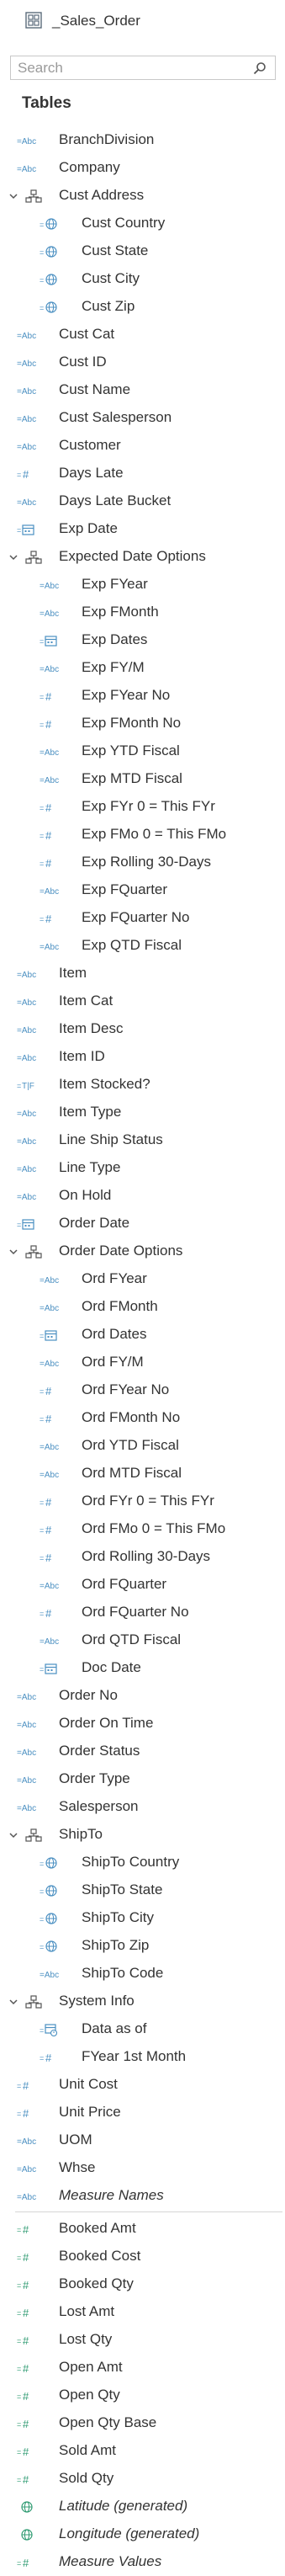 The width and height of the screenshot is (285, 2576). What do you see at coordinates (142, 1140) in the screenshot?
I see `field-line-ship-status: =Abc Line Ship Status` at bounding box center [142, 1140].